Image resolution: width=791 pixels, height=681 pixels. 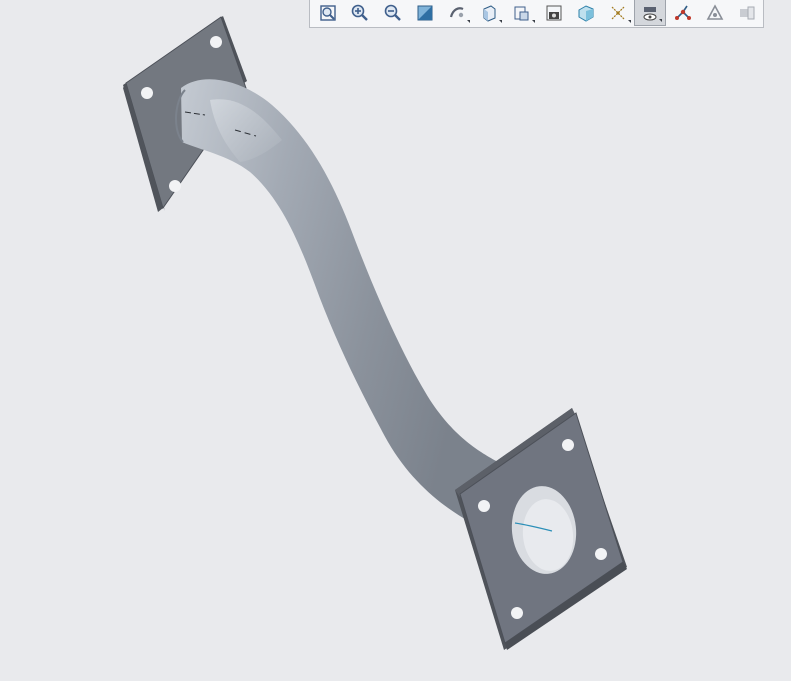 I want to click on view-manager-icon, so click(x=554, y=13).